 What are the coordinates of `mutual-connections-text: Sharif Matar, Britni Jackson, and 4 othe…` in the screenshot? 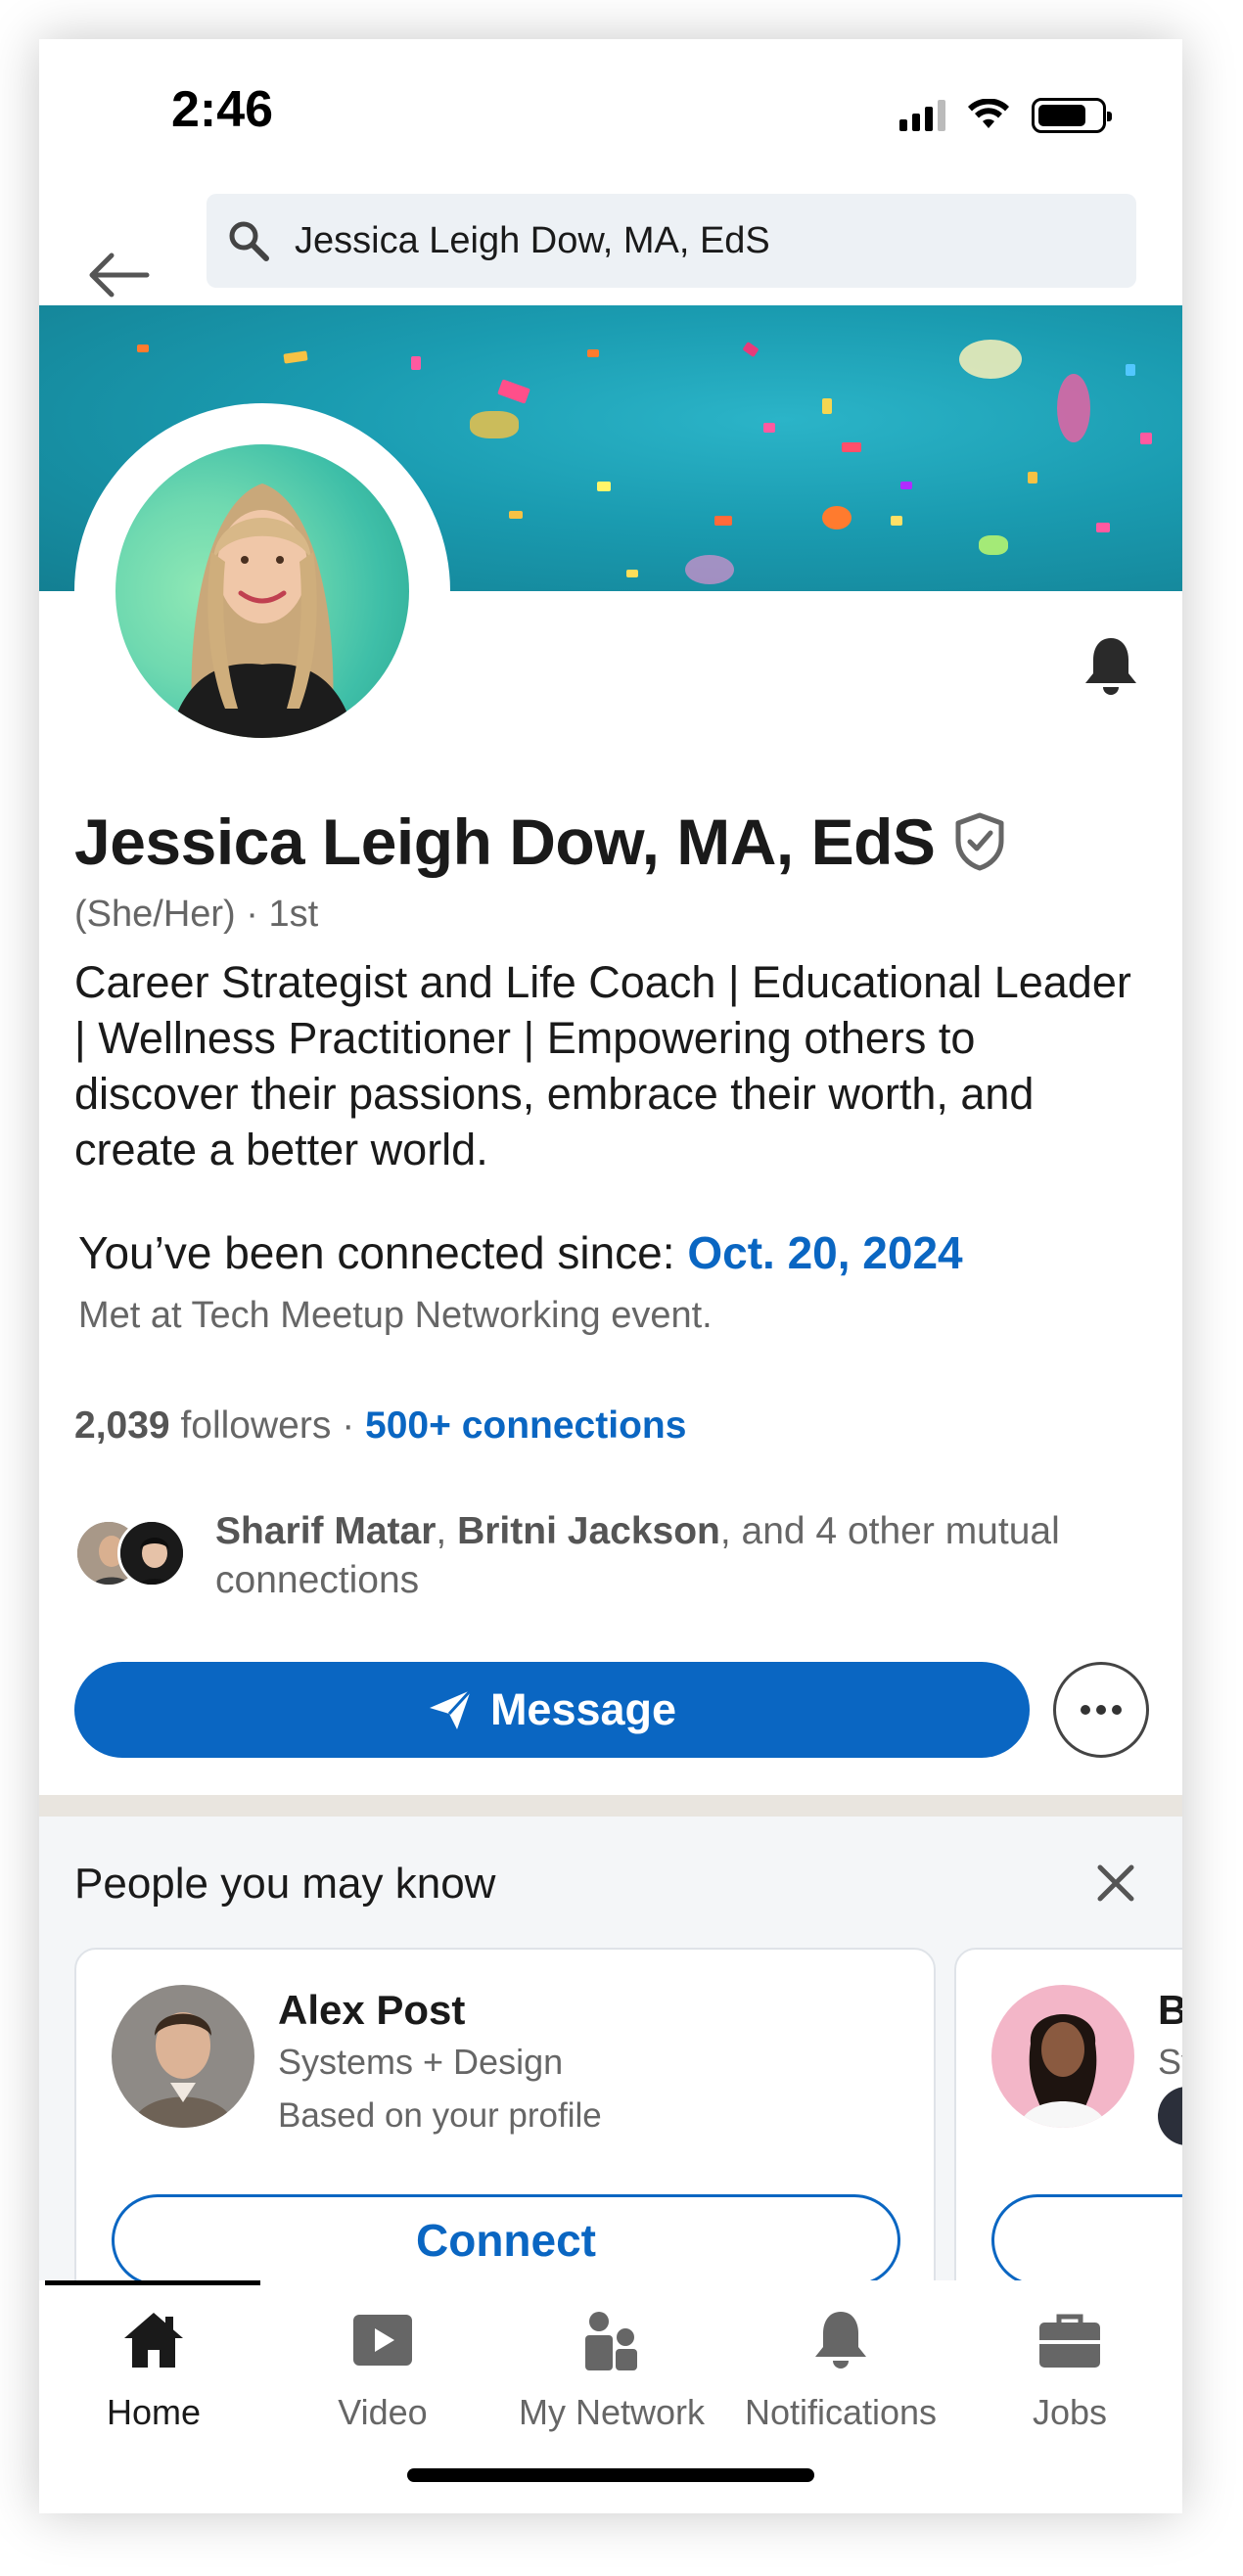 It's located at (685, 1556).